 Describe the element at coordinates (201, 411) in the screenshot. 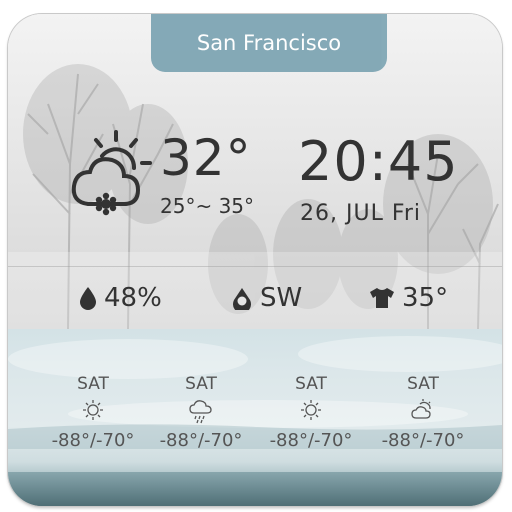

I see `rain-cloud-icon` at that location.